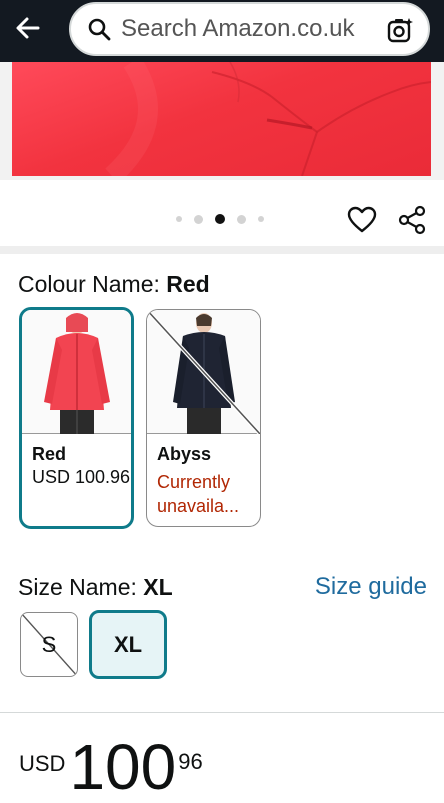  What do you see at coordinates (203, 373) in the screenshot?
I see `abyss-jacket-thumbnail` at bounding box center [203, 373].